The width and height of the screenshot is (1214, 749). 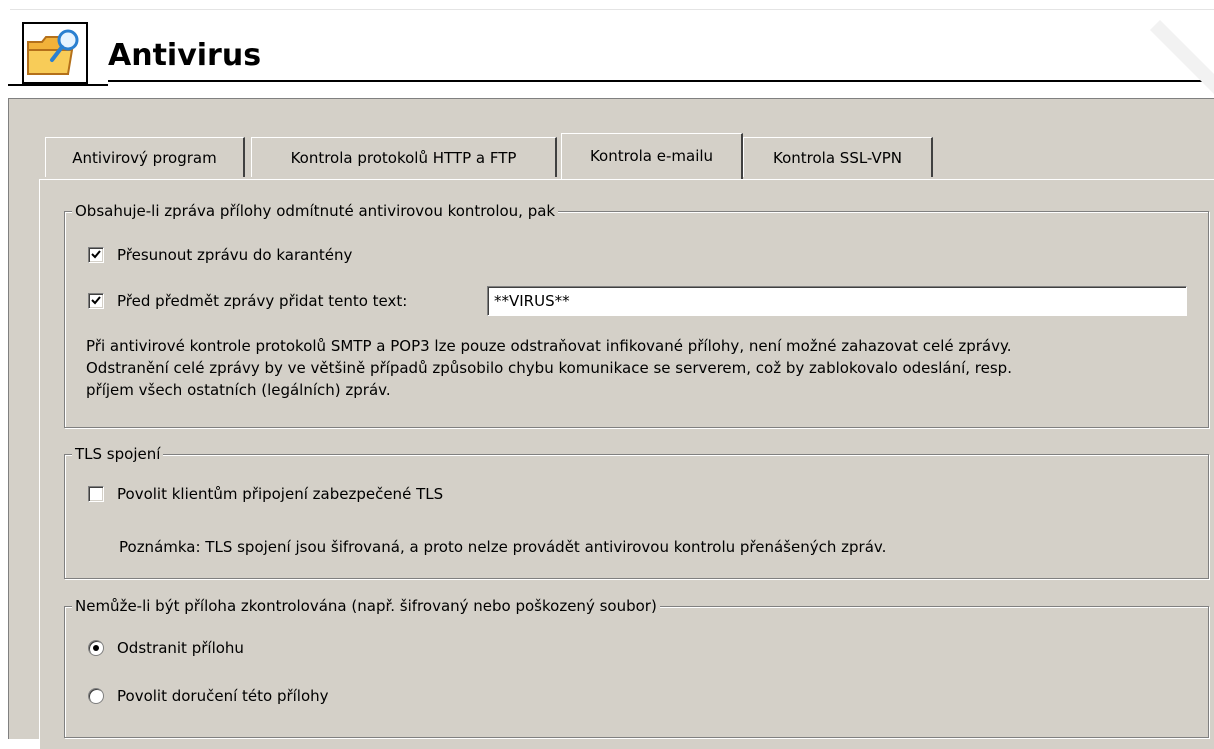 I want to click on tab-antivirus-program: Antivirový program, so click(x=145, y=157).